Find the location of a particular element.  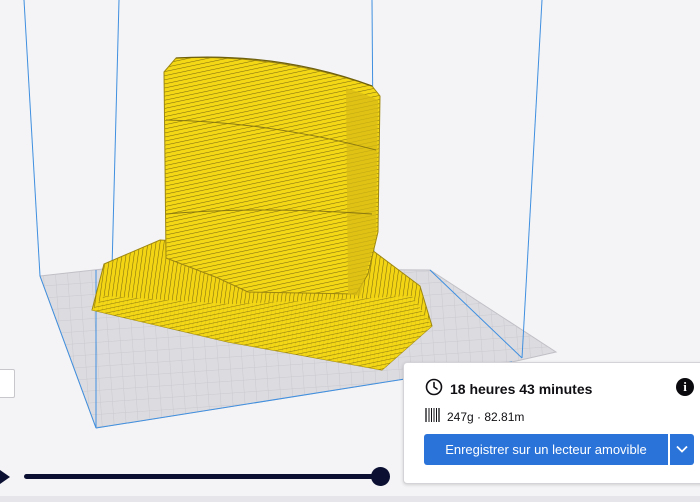

save-options-dropdown is located at coordinates (682, 449).